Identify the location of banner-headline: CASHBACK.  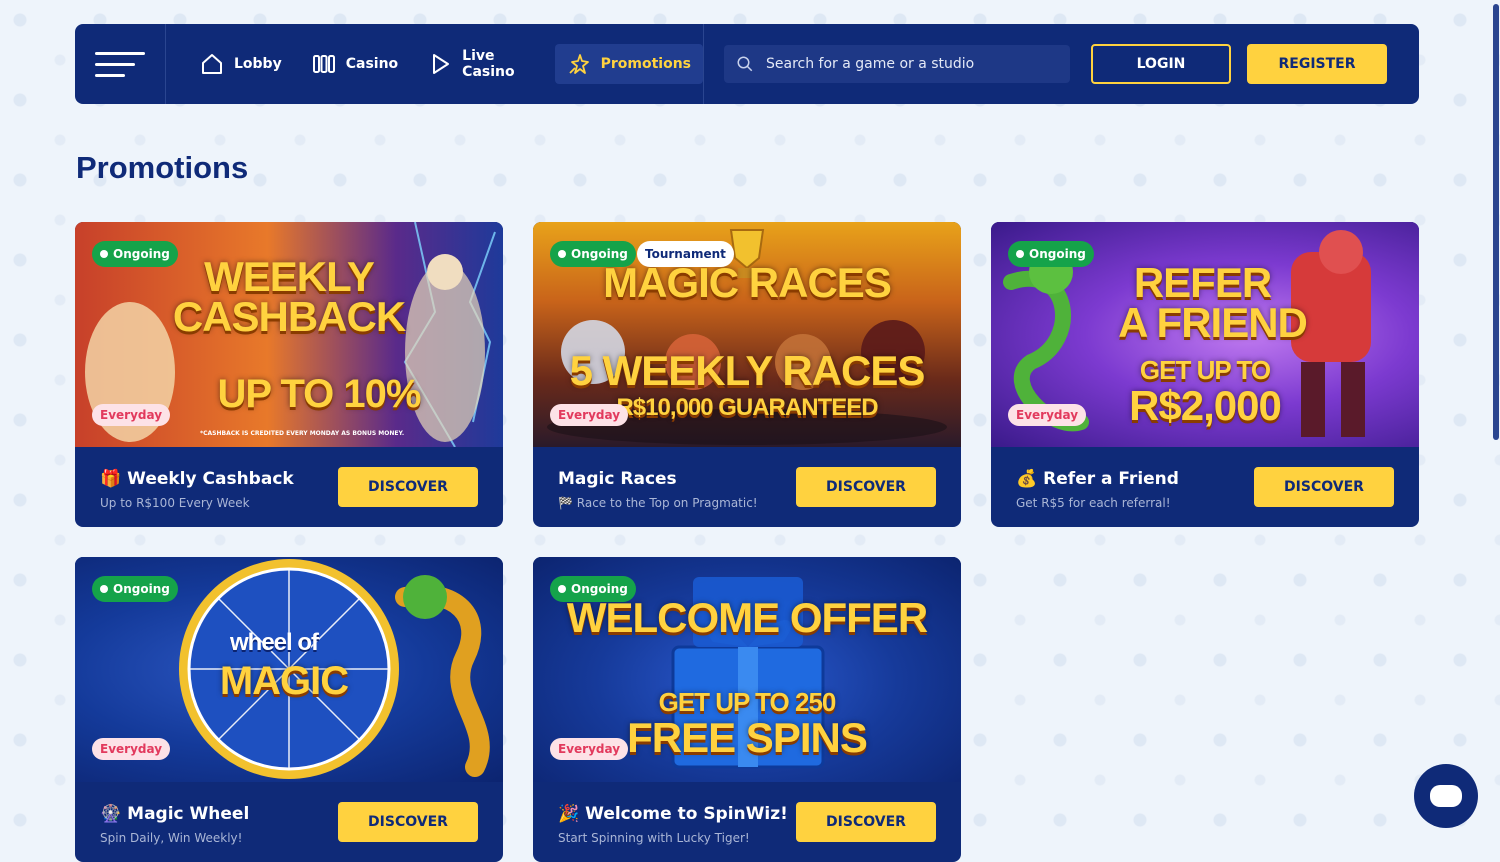
(289, 316).